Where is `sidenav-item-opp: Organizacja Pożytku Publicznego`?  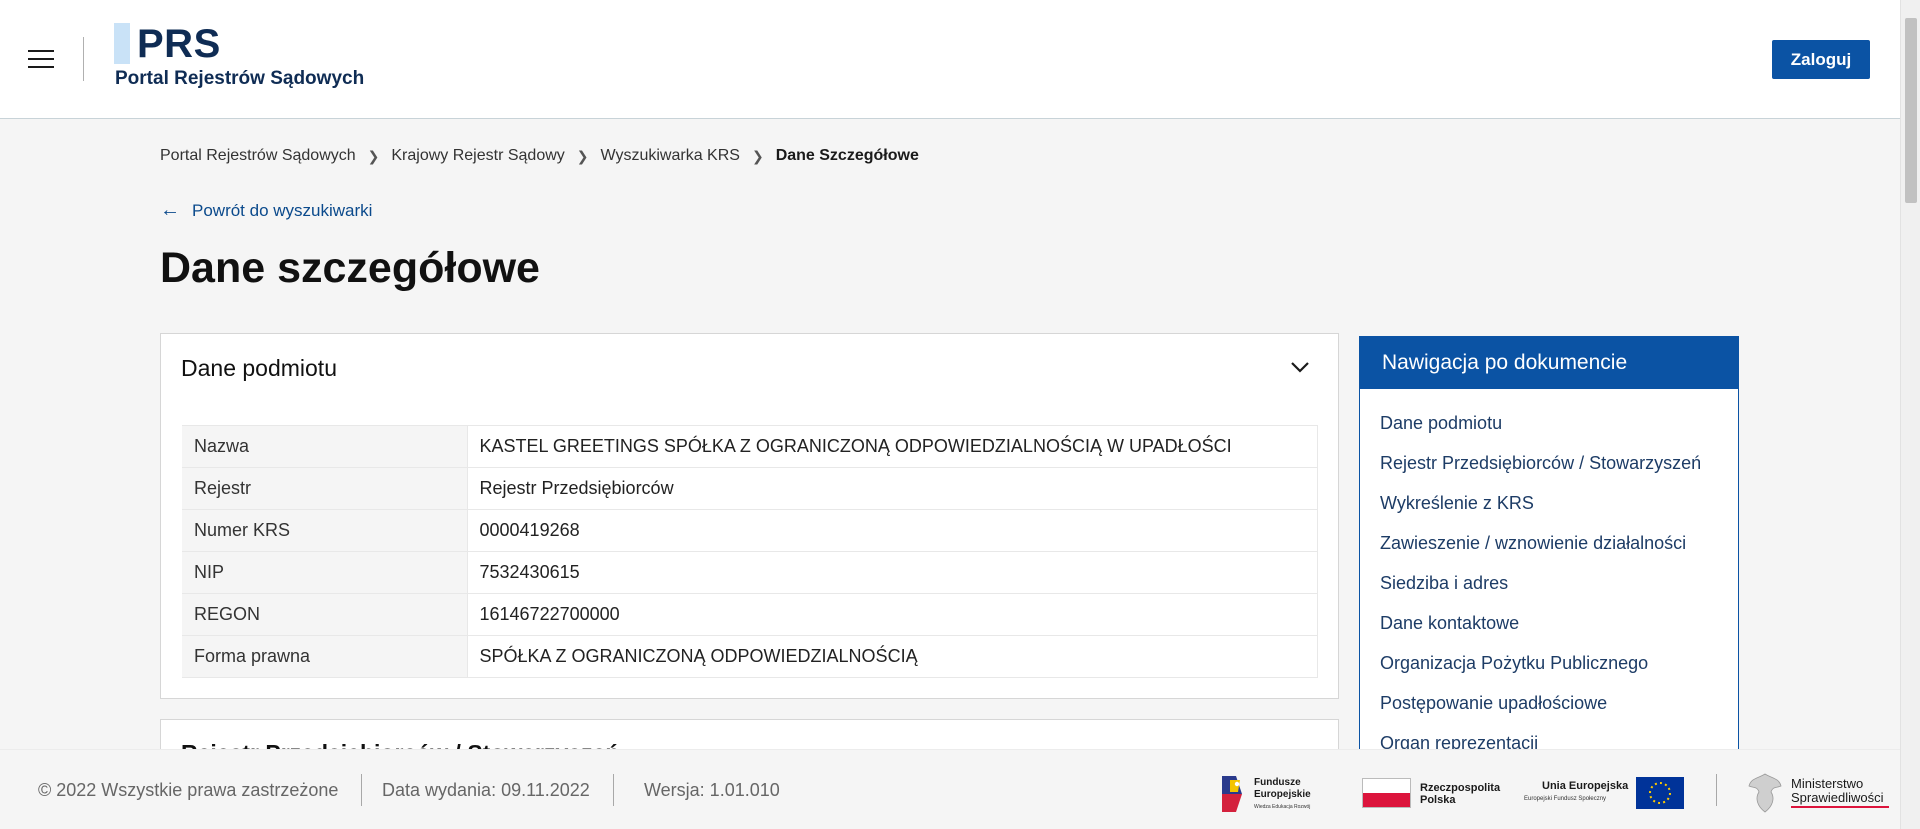
sidenav-item-opp: Organizacja Pożytku Publicznego is located at coordinates (1559, 663).